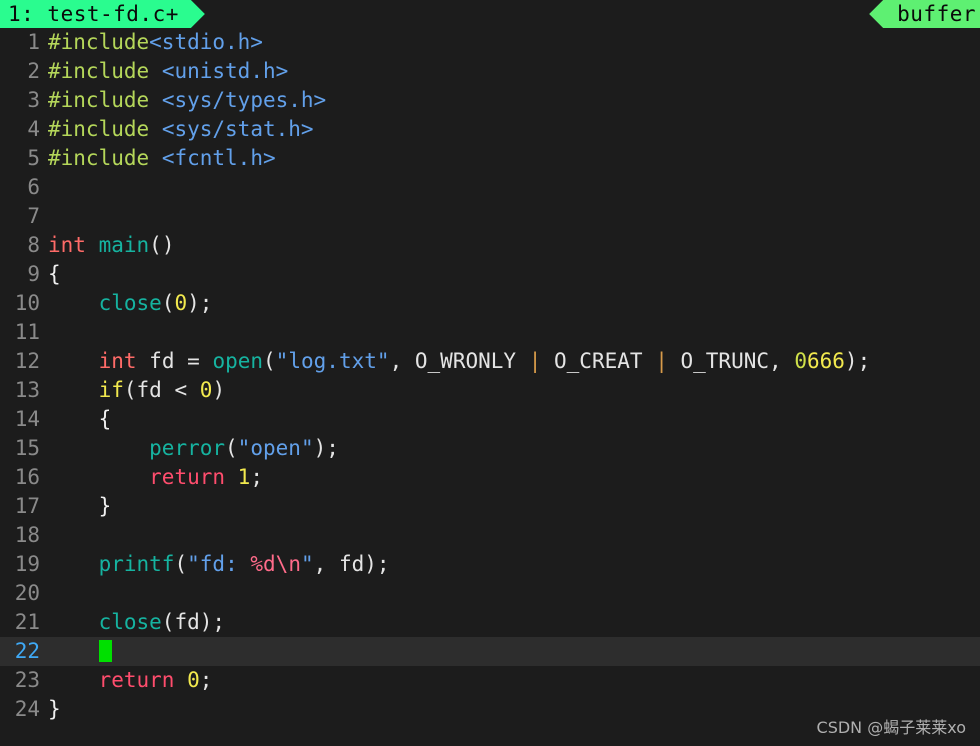 This screenshot has height=746, width=980. Describe the element at coordinates (490, 535) in the screenshot. I see `code-line: 18` at that location.